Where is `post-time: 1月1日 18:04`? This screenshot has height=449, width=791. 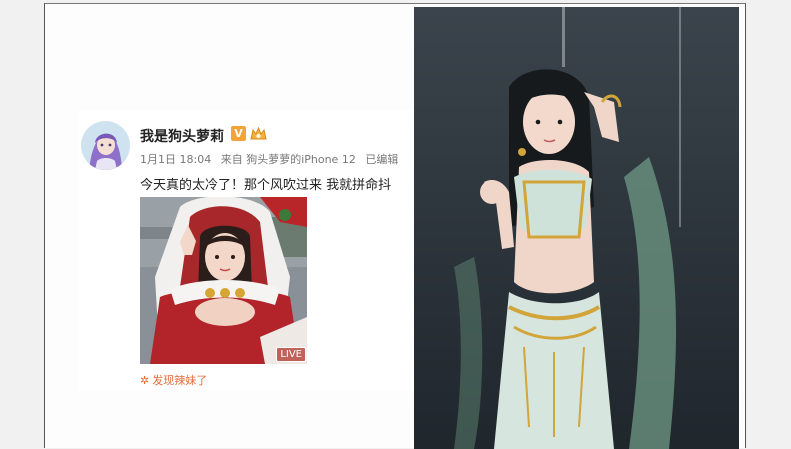 post-time: 1月1日 18:04 is located at coordinates (175, 159).